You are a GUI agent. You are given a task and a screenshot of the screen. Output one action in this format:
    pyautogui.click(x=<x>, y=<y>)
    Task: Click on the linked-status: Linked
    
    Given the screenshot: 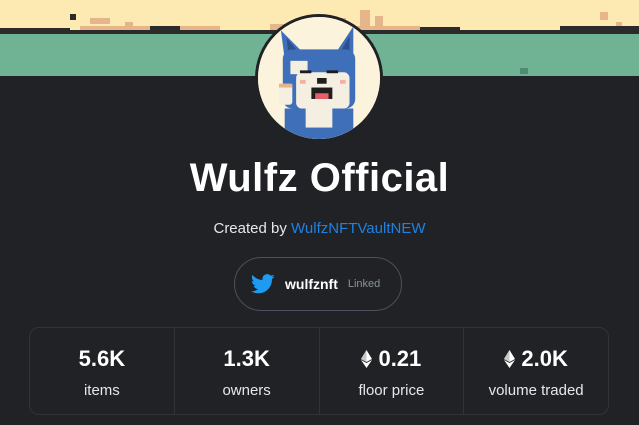 What is the action you would take?
    pyautogui.click(x=364, y=284)
    